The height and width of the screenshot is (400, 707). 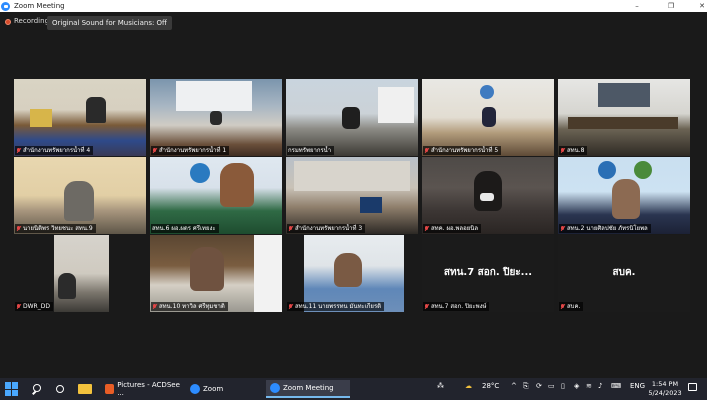 I want to click on taskbar-app-label: Zoom Meeting, so click(x=308, y=388).